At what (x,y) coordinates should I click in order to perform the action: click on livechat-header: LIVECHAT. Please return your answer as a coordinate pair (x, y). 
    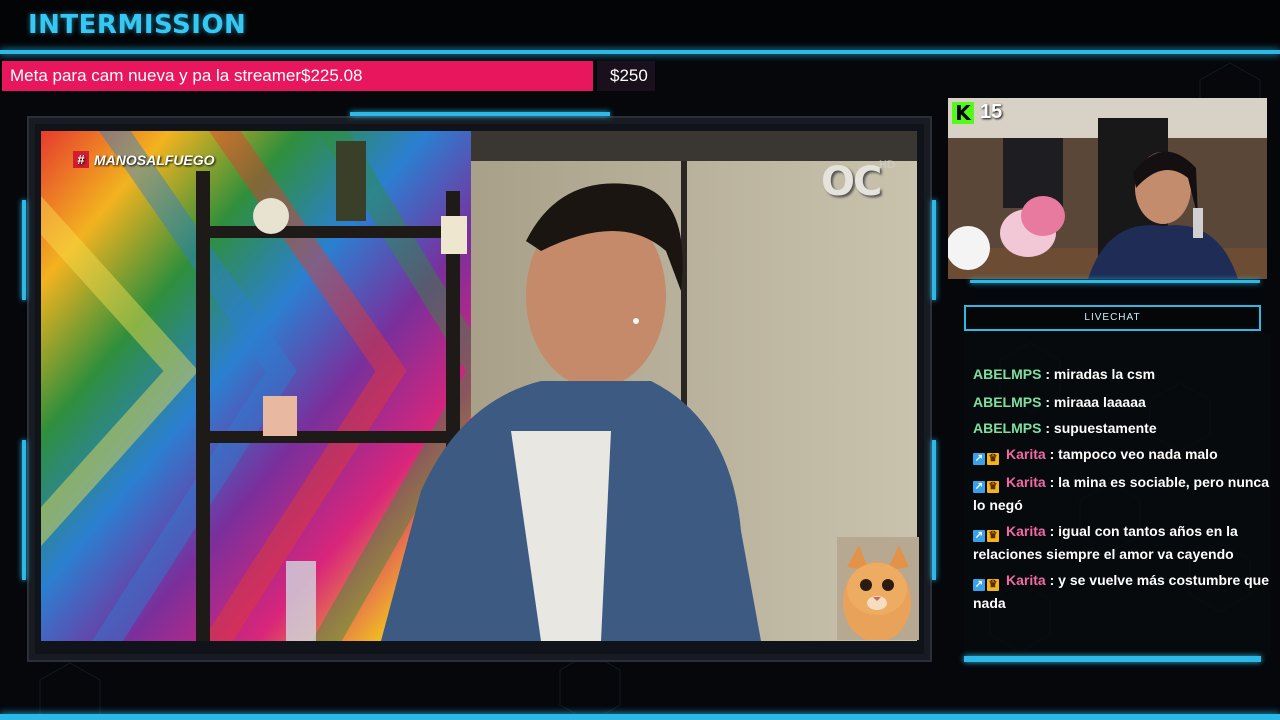
    Looking at the image, I should click on (1112, 318).